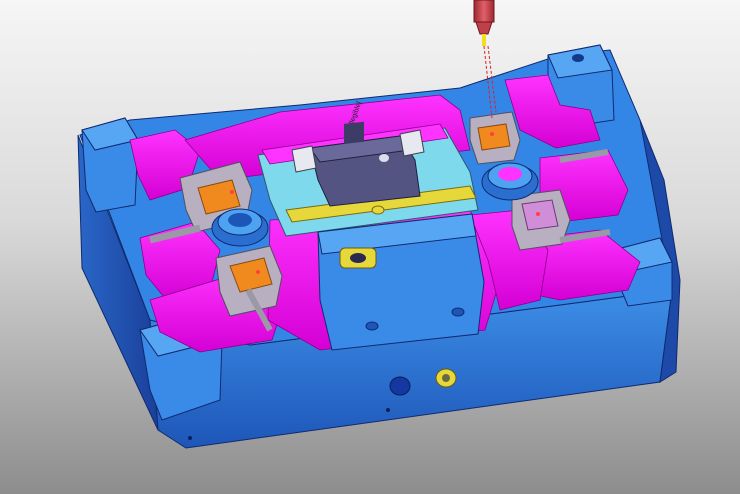 This screenshot has width=740, height=494. I want to click on port-blue, so click(400, 386).